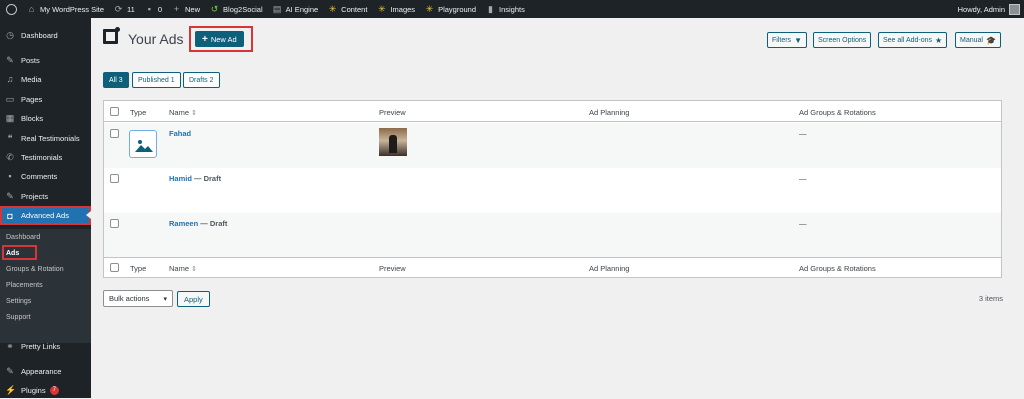 This screenshot has height=399, width=1024. What do you see at coordinates (45, 196) in the screenshot?
I see `sidebar-item-projects: ✎ Projects` at bounding box center [45, 196].